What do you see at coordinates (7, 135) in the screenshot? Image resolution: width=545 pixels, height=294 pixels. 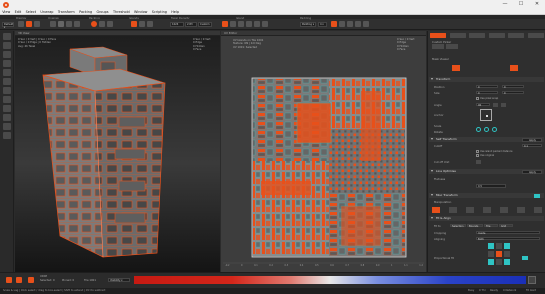 I see `brush-tool-icon` at bounding box center [7, 135].